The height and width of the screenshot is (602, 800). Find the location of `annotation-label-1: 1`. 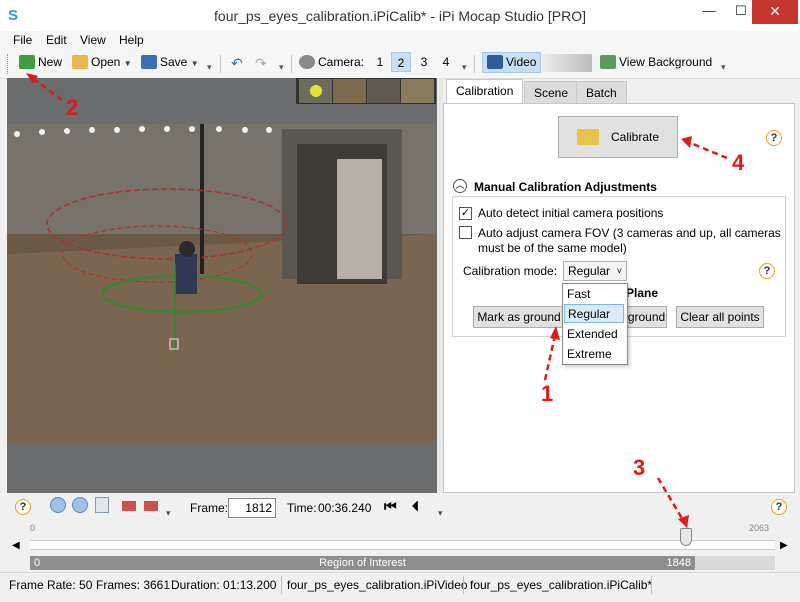

annotation-label-1: 1 is located at coordinates (547, 393).